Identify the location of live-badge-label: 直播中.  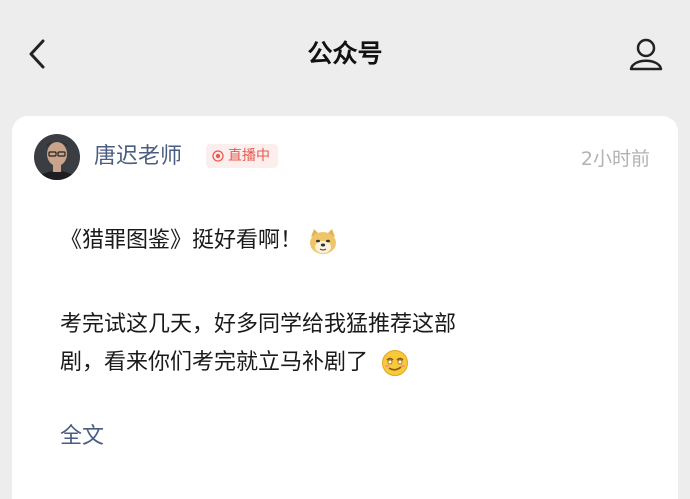
(249, 156).